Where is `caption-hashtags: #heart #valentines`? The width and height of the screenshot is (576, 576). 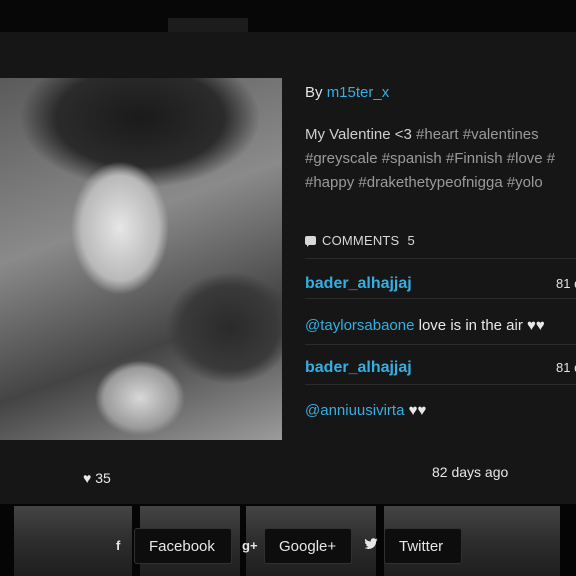 caption-hashtags: #heart #valentines is located at coordinates (477, 134).